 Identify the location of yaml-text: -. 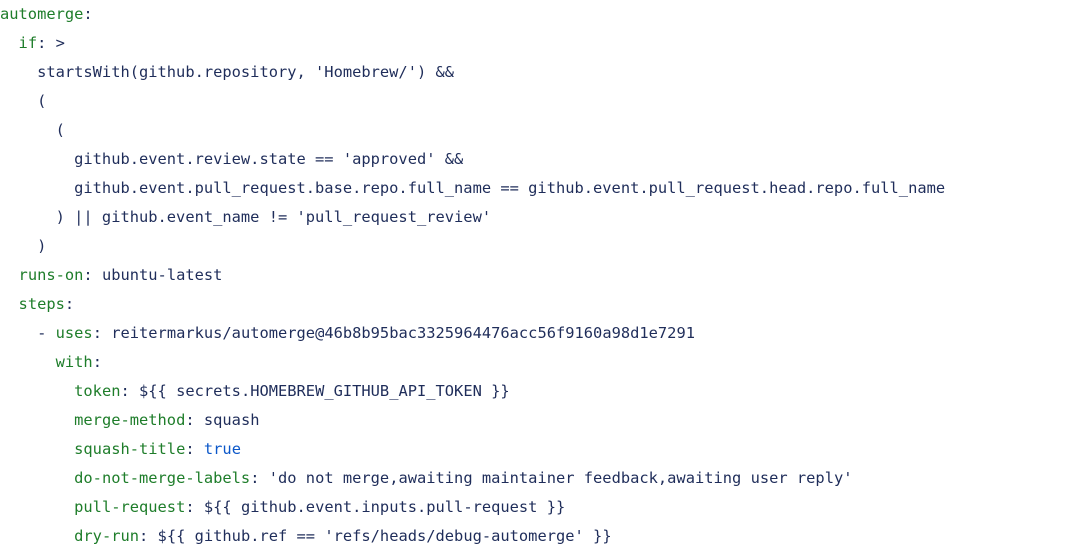
(28, 333).